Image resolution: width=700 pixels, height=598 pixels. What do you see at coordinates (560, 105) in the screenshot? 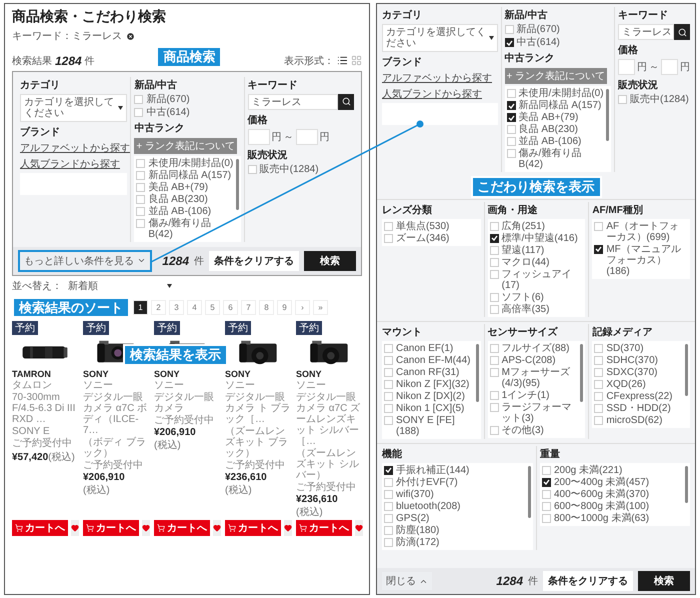
I see `option-label: 新品同様品 A(157)` at bounding box center [560, 105].